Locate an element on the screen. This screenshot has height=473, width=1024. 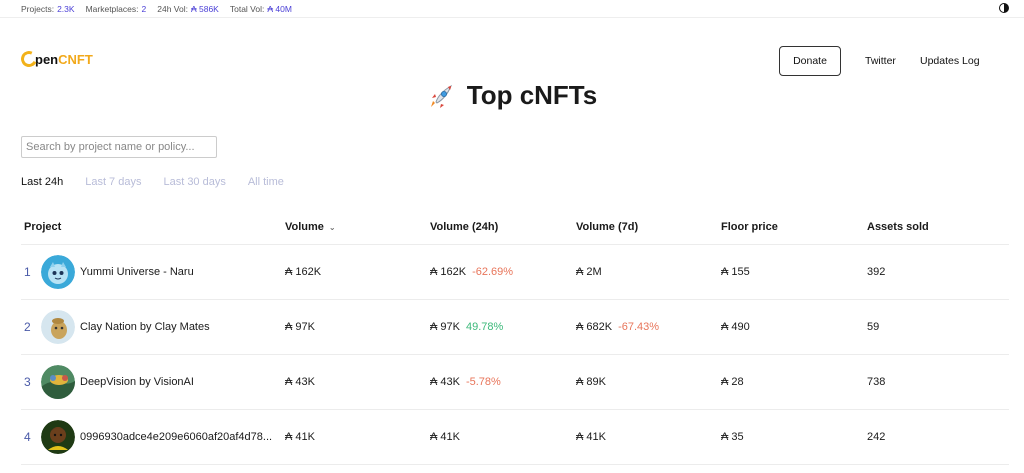
change-24h: -5.78% is located at coordinates (483, 382).